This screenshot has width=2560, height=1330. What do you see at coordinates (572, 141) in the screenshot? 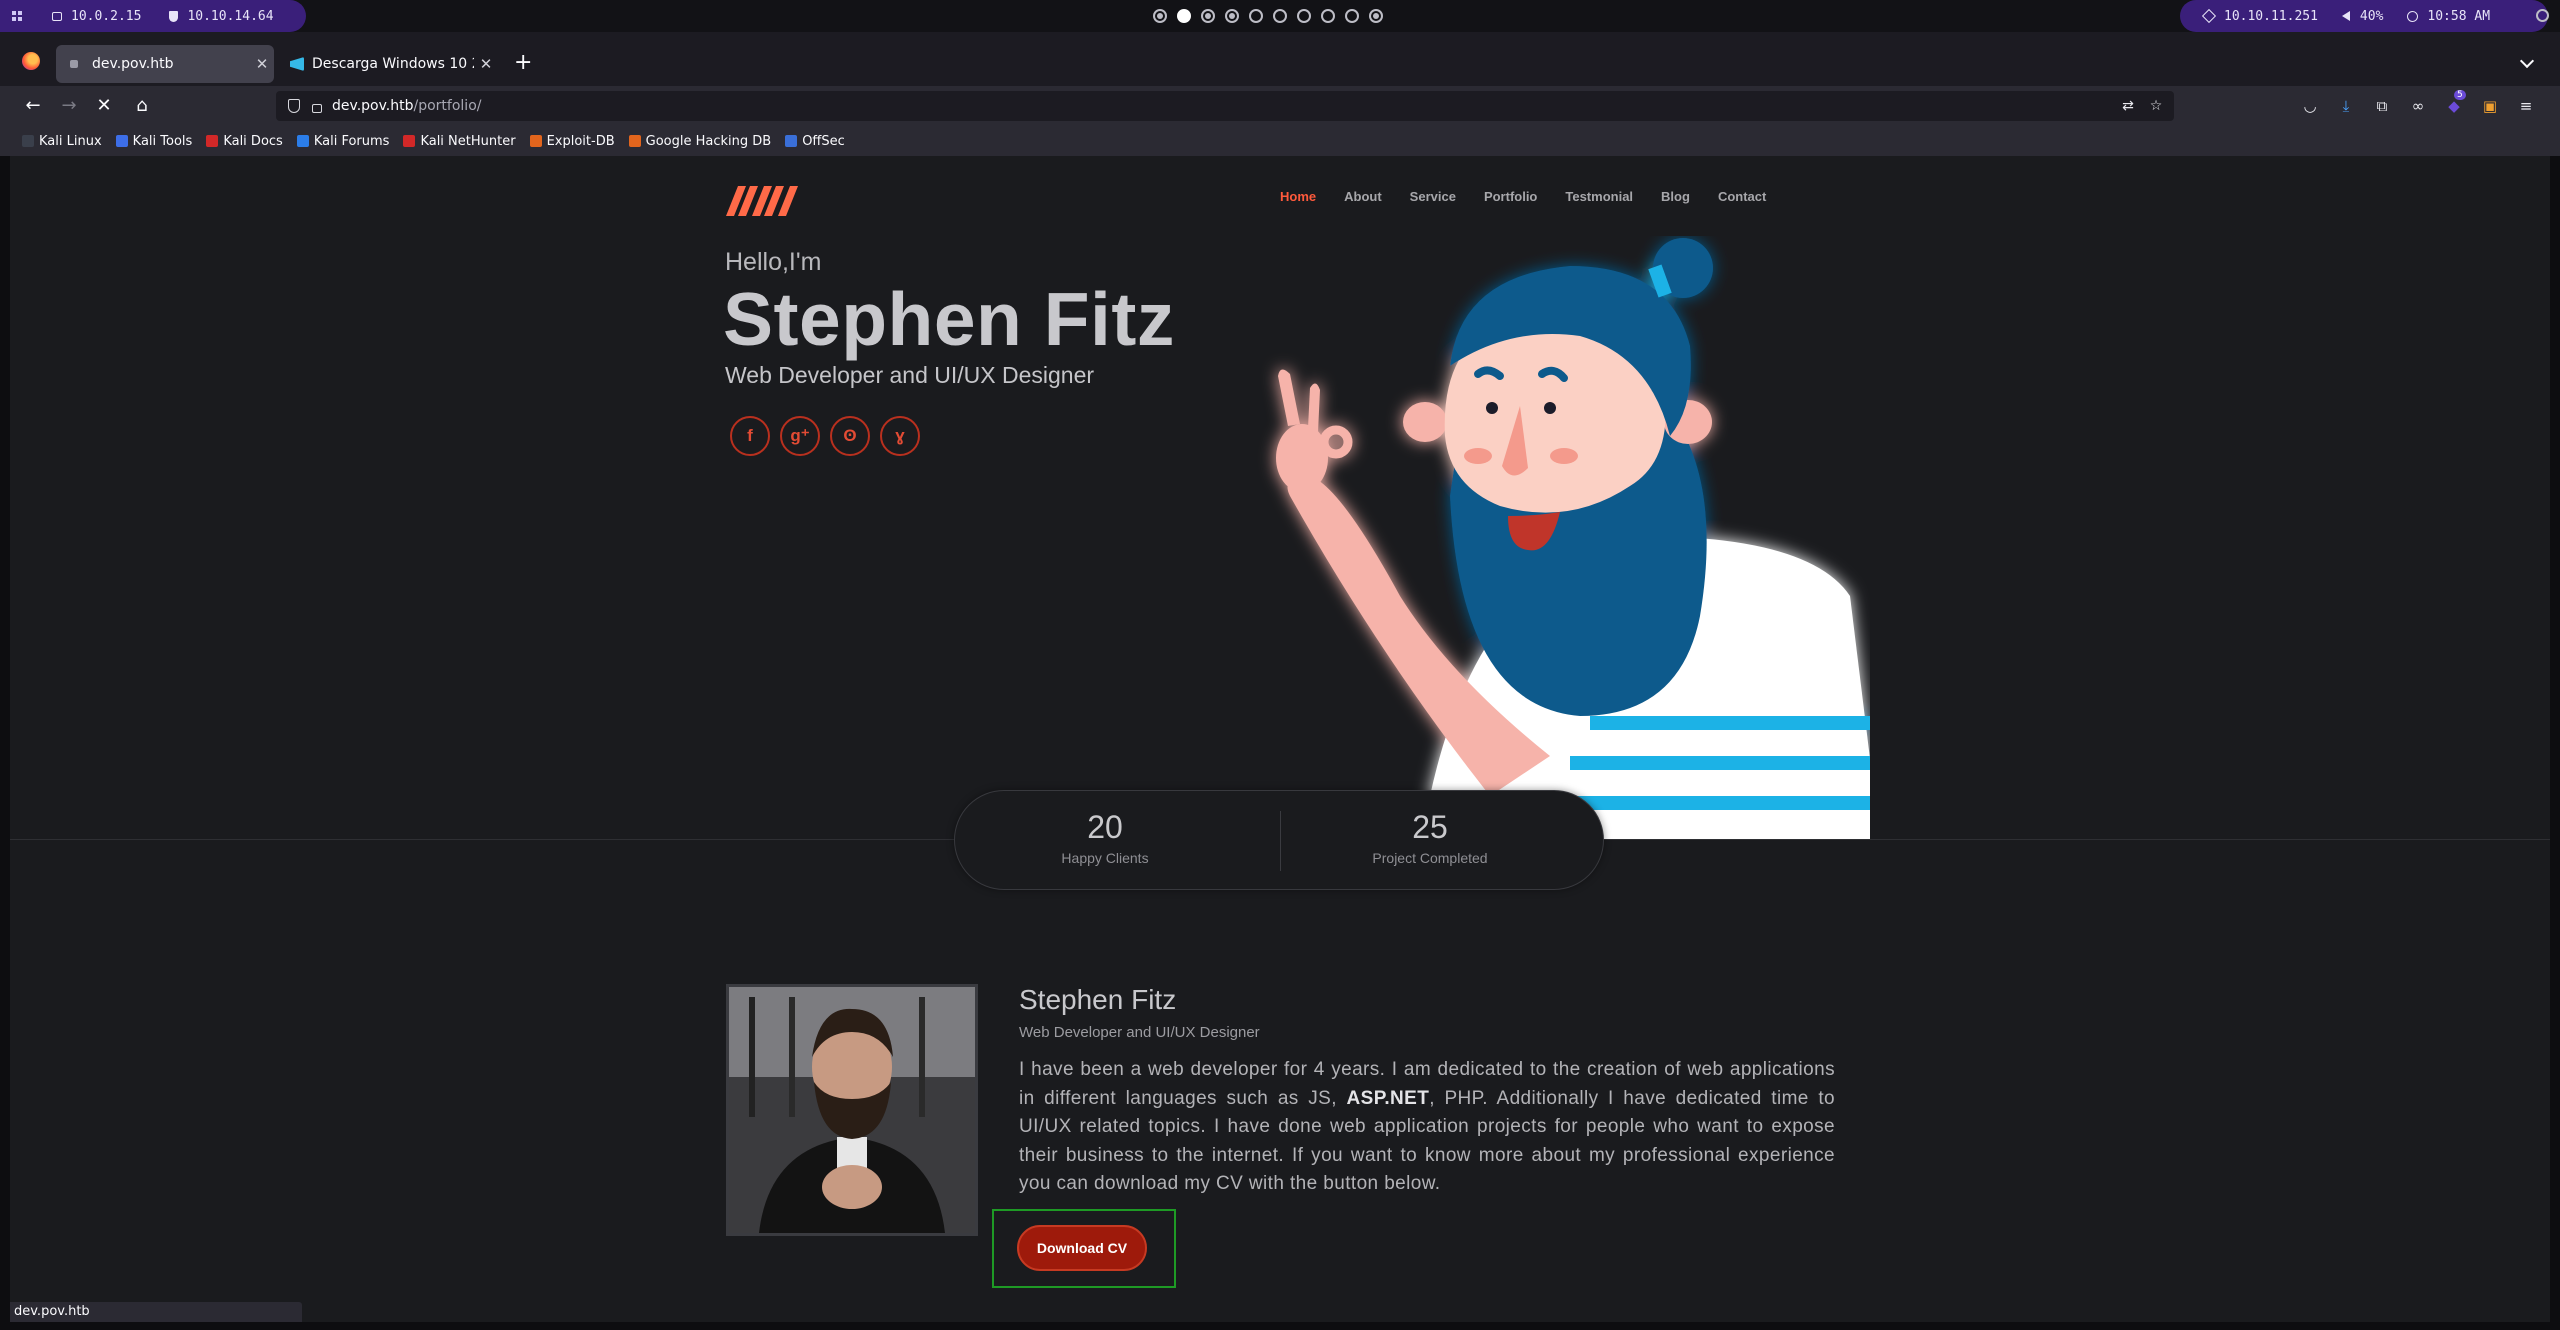
I see `bookmark-exploit-db: Exploit-DB` at bounding box center [572, 141].